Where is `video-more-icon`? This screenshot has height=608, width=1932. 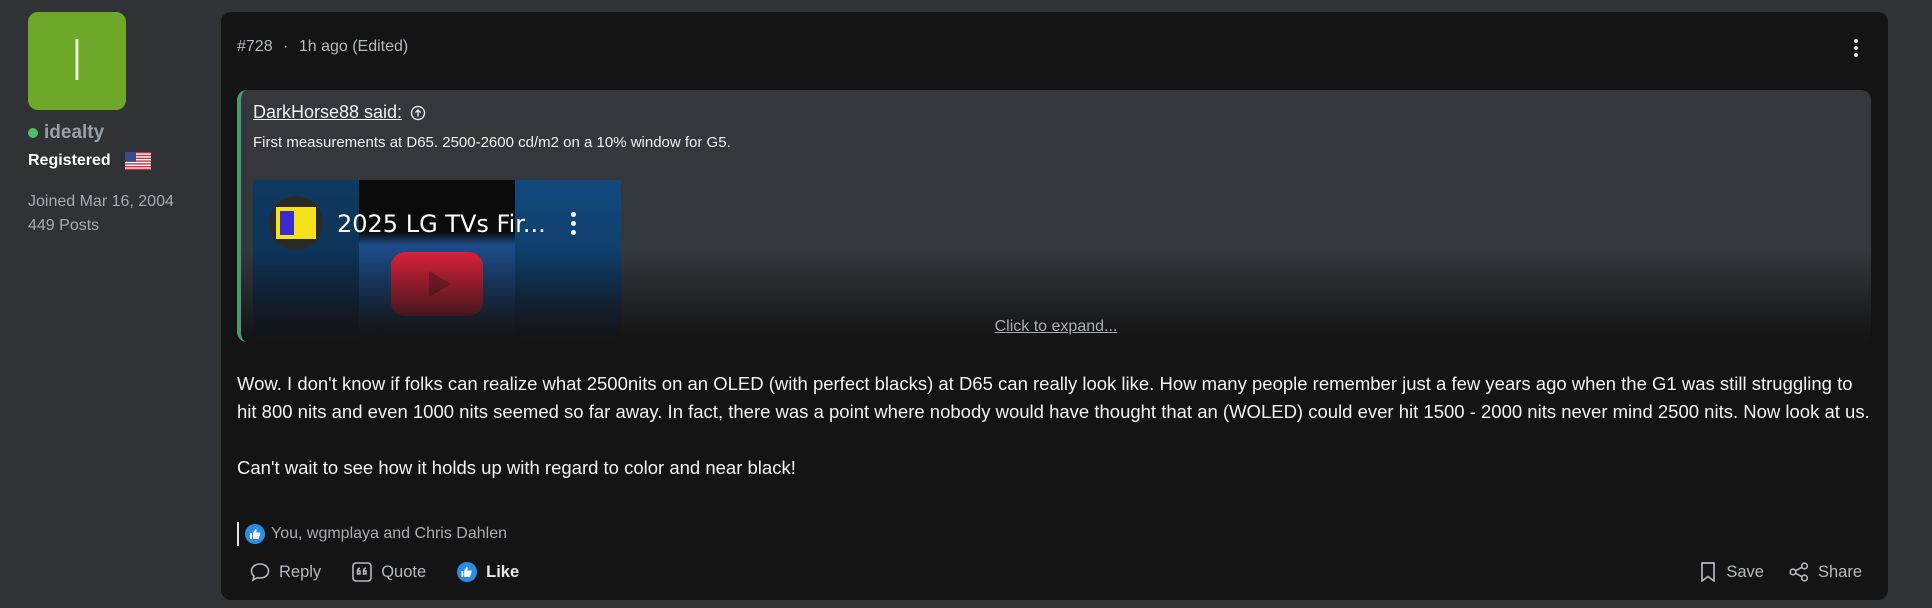
video-more-icon is located at coordinates (573, 223).